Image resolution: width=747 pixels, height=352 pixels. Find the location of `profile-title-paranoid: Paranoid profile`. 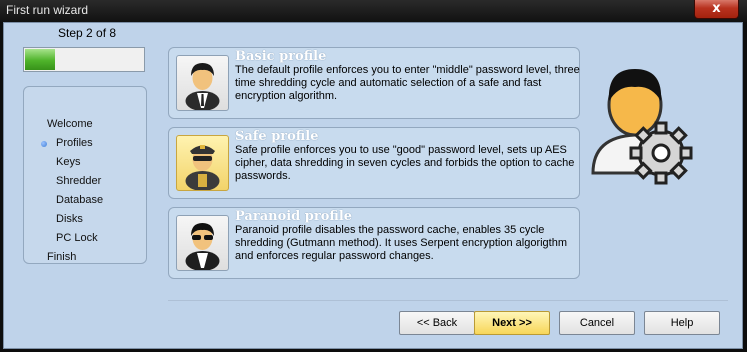

profile-title-paranoid: Paranoid profile is located at coordinates (294, 216).